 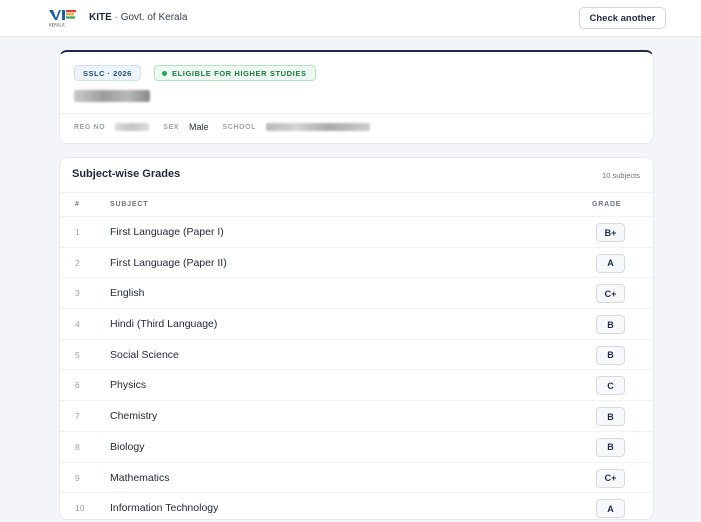 I want to click on subject-name: First Language (Paper I), so click(x=167, y=232).